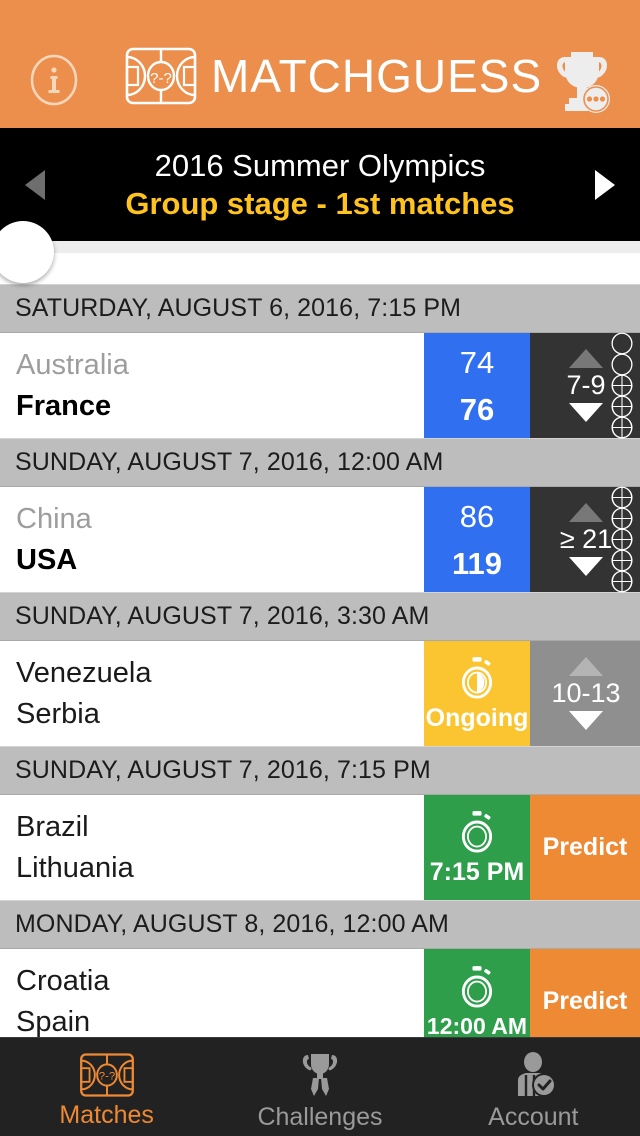 Image resolution: width=640 pixels, height=1136 pixels. I want to click on match-row: Venezuela Serbia Ongoing 10-13, so click(320, 694).